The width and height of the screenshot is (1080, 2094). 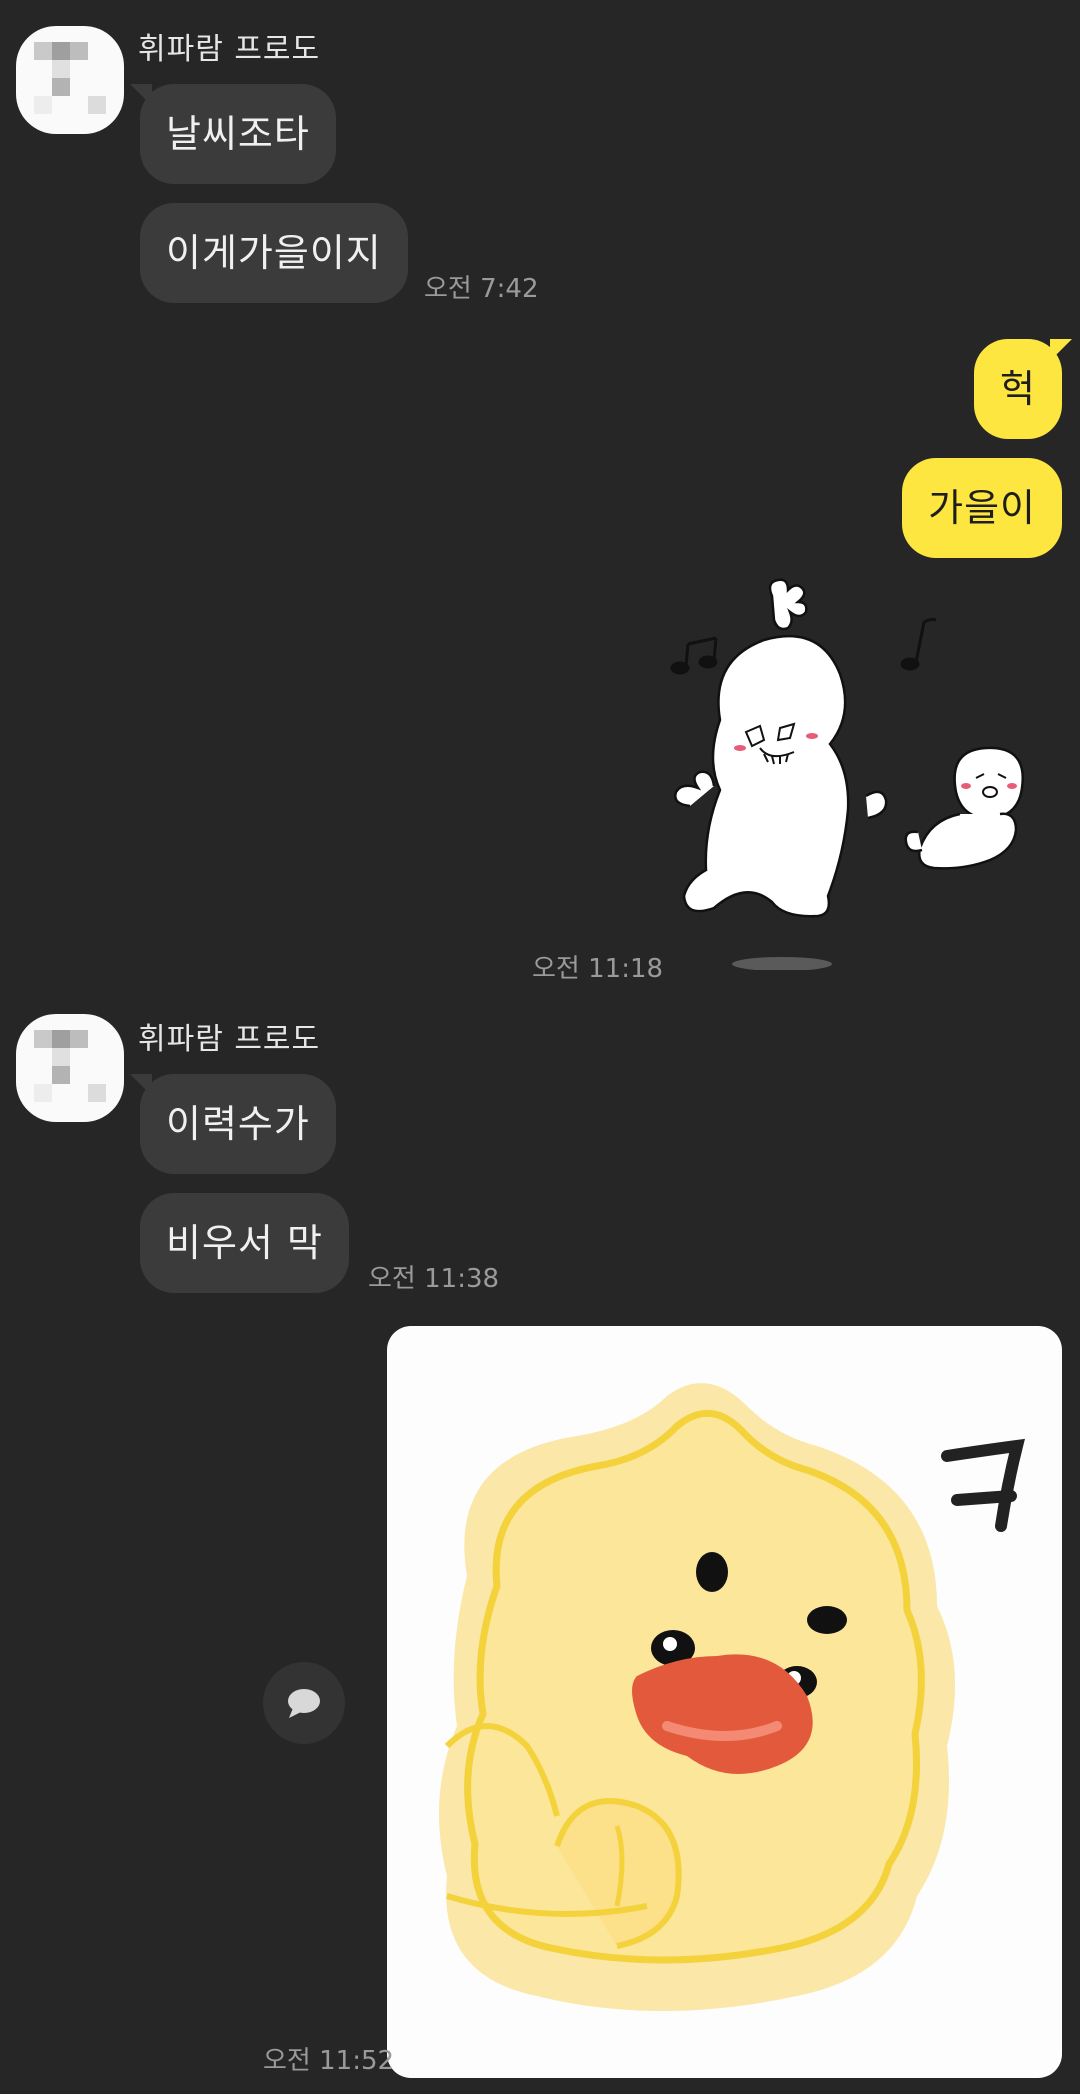 I want to click on message-text: 비우서 막, so click(x=244, y=1243).